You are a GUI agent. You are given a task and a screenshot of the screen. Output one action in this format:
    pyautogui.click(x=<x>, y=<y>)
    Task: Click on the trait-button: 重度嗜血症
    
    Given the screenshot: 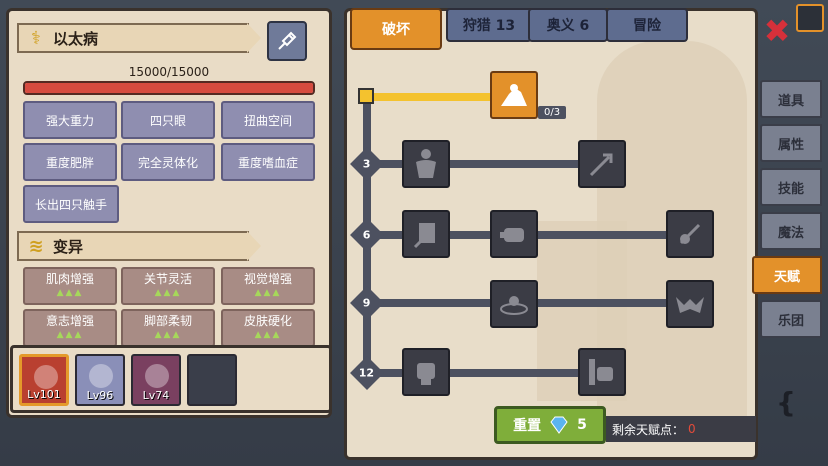 What is the action you would take?
    pyautogui.click(x=268, y=162)
    